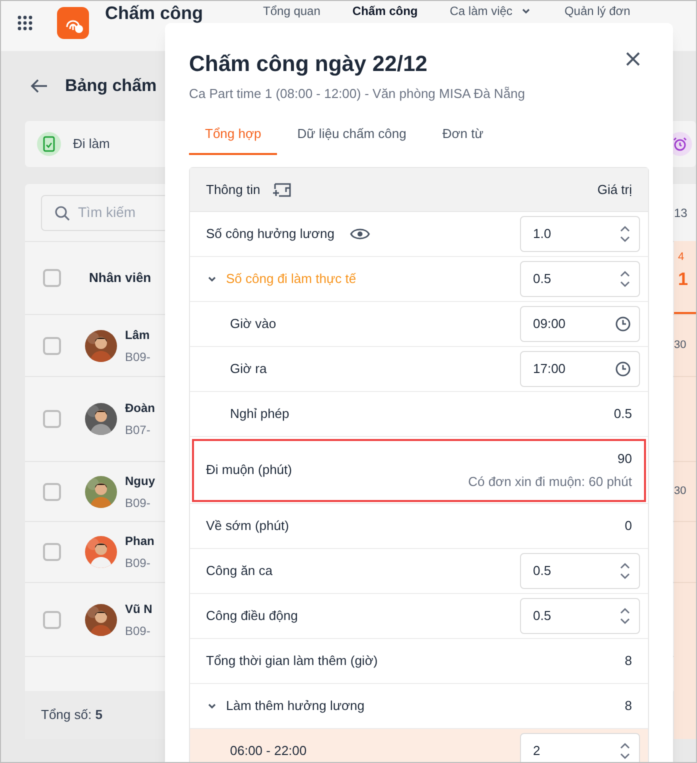  What do you see at coordinates (385, 11) in the screenshot?
I see `nav-tab: Chấm công` at bounding box center [385, 11].